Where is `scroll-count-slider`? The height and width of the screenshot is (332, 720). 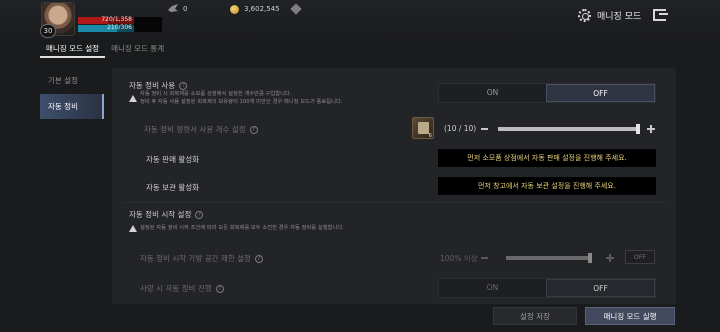 scroll-count-slider is located at coordinates (568, 129).